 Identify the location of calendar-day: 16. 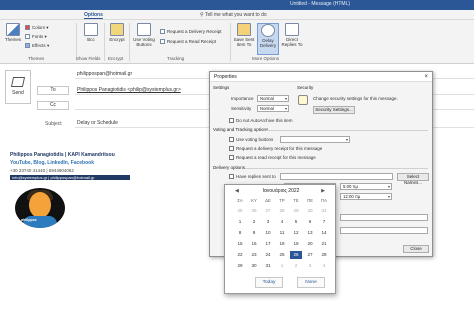
(254, 244).